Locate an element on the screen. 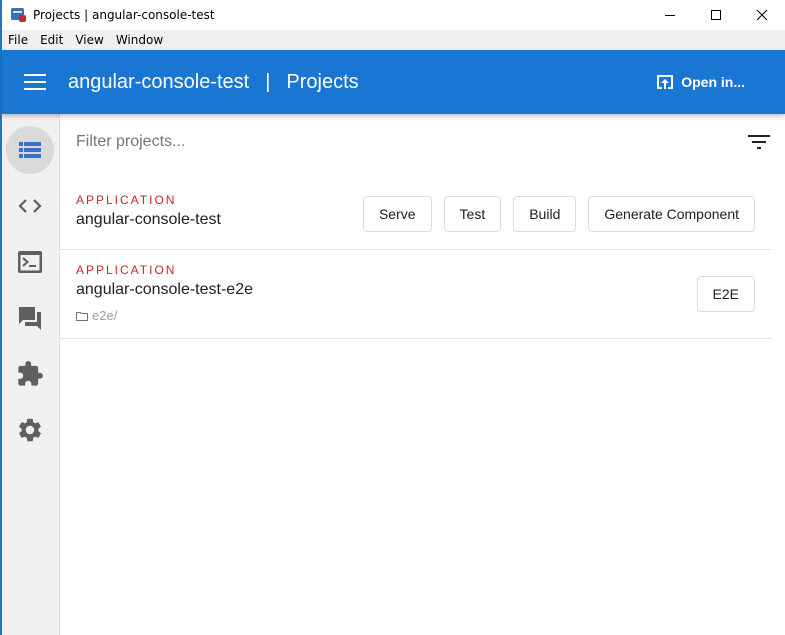 The height and width of the screenshot is (635, 785). code-icon is located at coordinates (30, 206).